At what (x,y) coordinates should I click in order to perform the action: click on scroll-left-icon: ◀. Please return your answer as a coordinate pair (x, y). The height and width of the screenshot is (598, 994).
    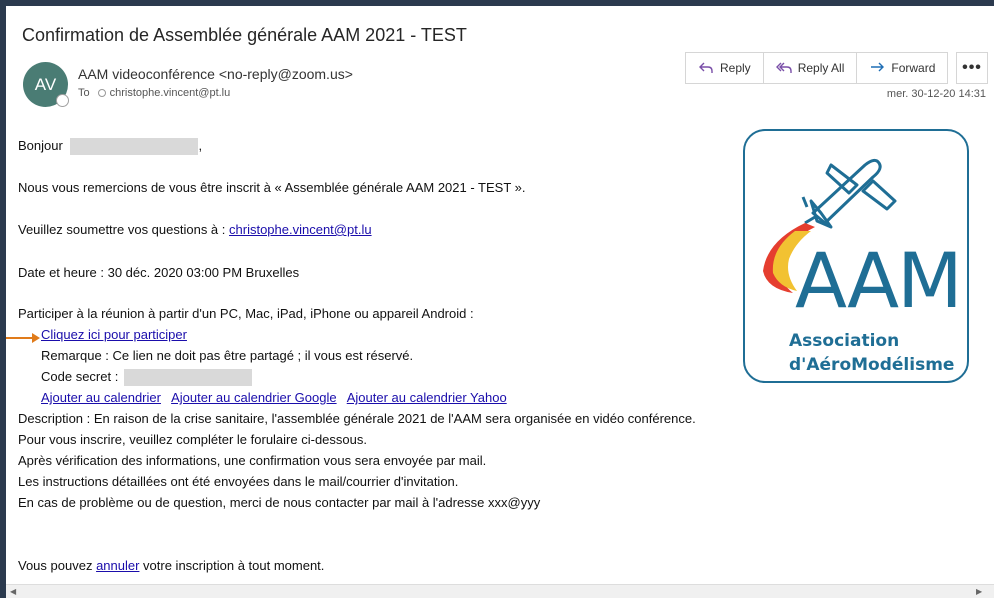
    Looking at the image, I should click on (15, 592).